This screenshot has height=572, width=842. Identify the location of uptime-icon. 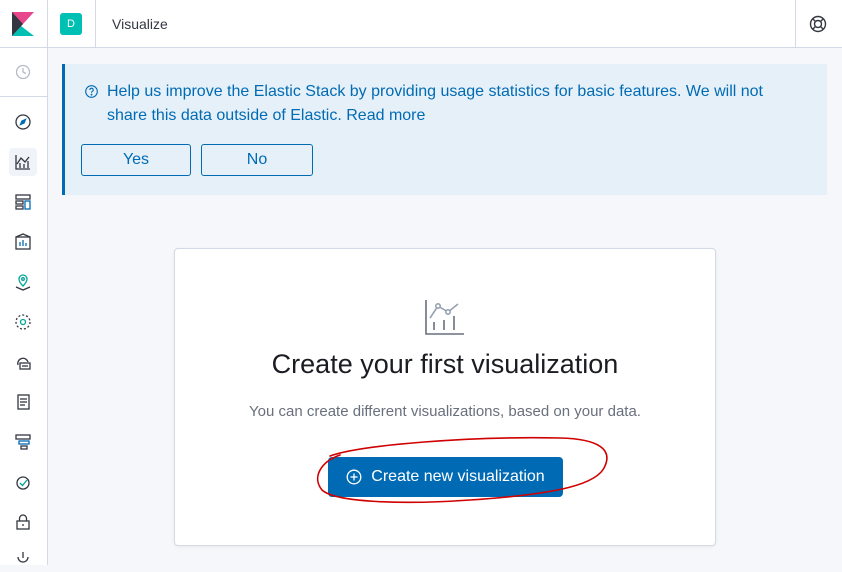
(23, 482).